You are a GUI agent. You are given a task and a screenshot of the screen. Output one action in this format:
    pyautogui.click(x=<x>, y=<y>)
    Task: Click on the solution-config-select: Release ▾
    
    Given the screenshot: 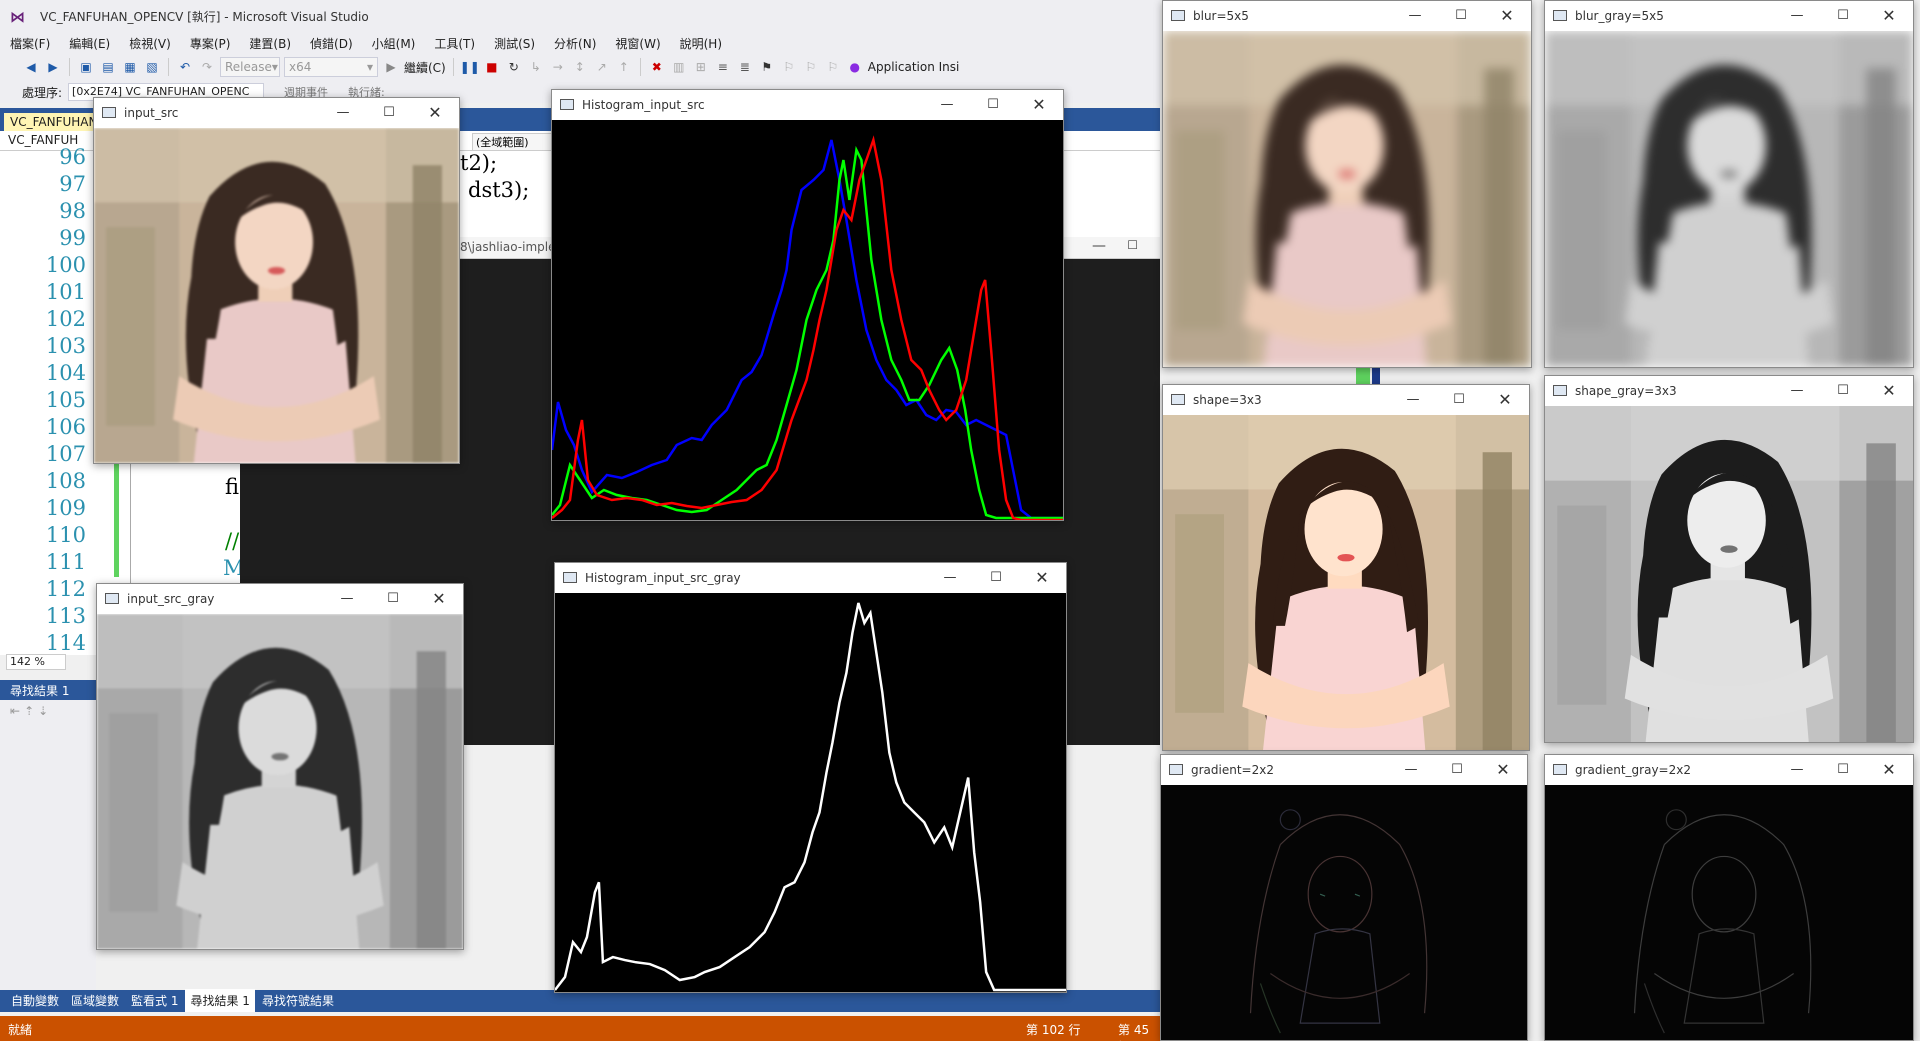 What is the action you would take?
    pyautogui.click(x=250, y=67)
    